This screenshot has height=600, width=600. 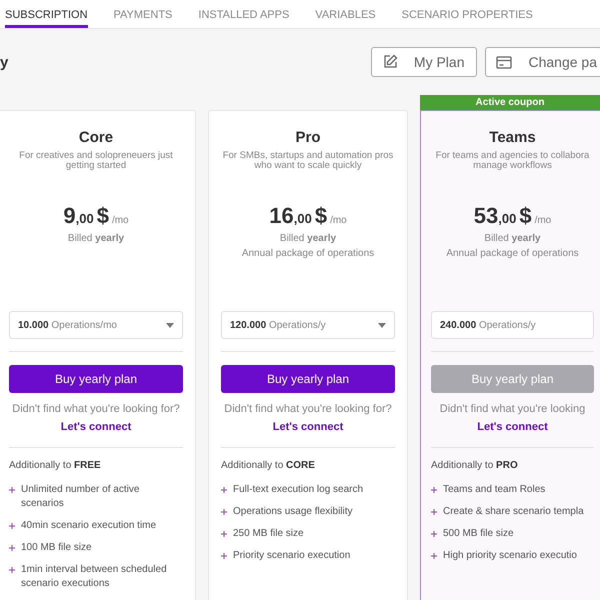 What do you see at coordinates (94, 577) in the screenshot?
I see `feature-text: 1min interval between scheduled scenario executions` at bounding box center [94, 577].